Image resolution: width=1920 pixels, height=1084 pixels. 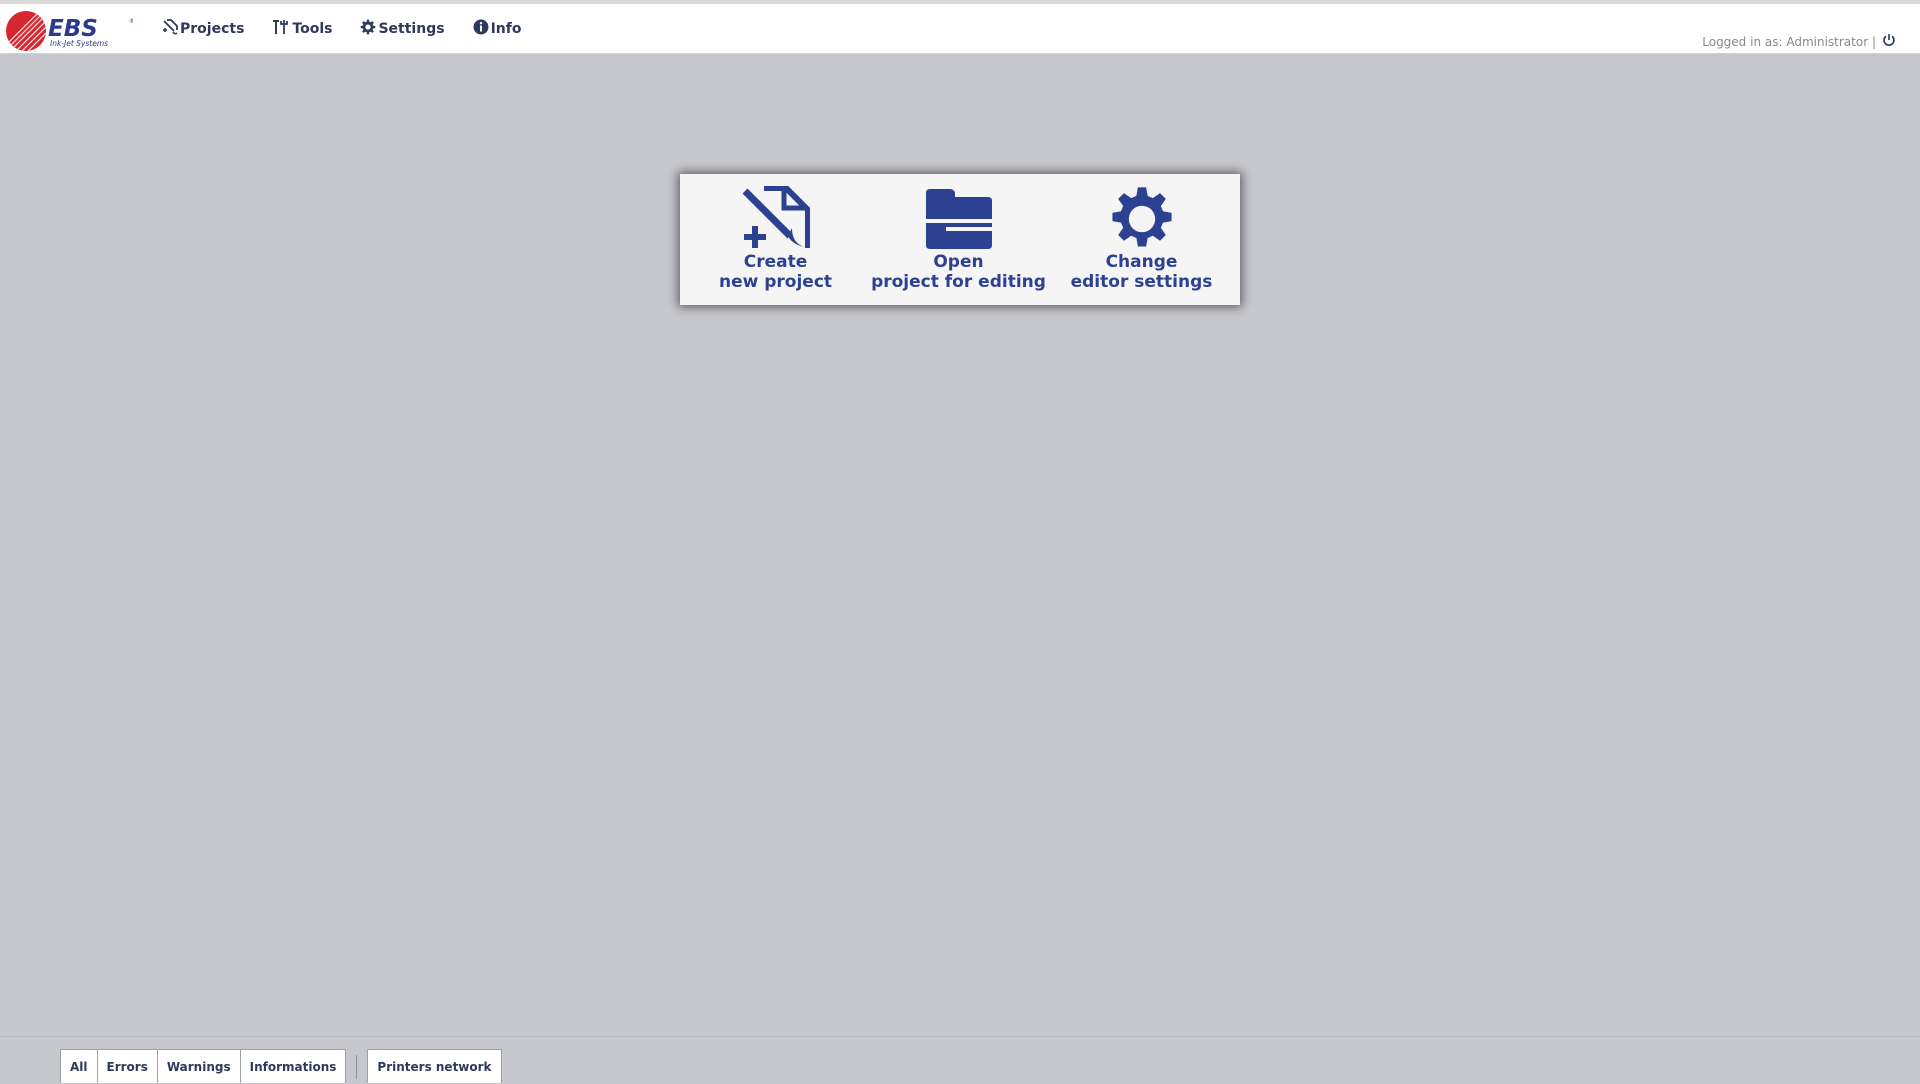 I want to click on menu-projects-label: Projects, so click(x=212, y=29).